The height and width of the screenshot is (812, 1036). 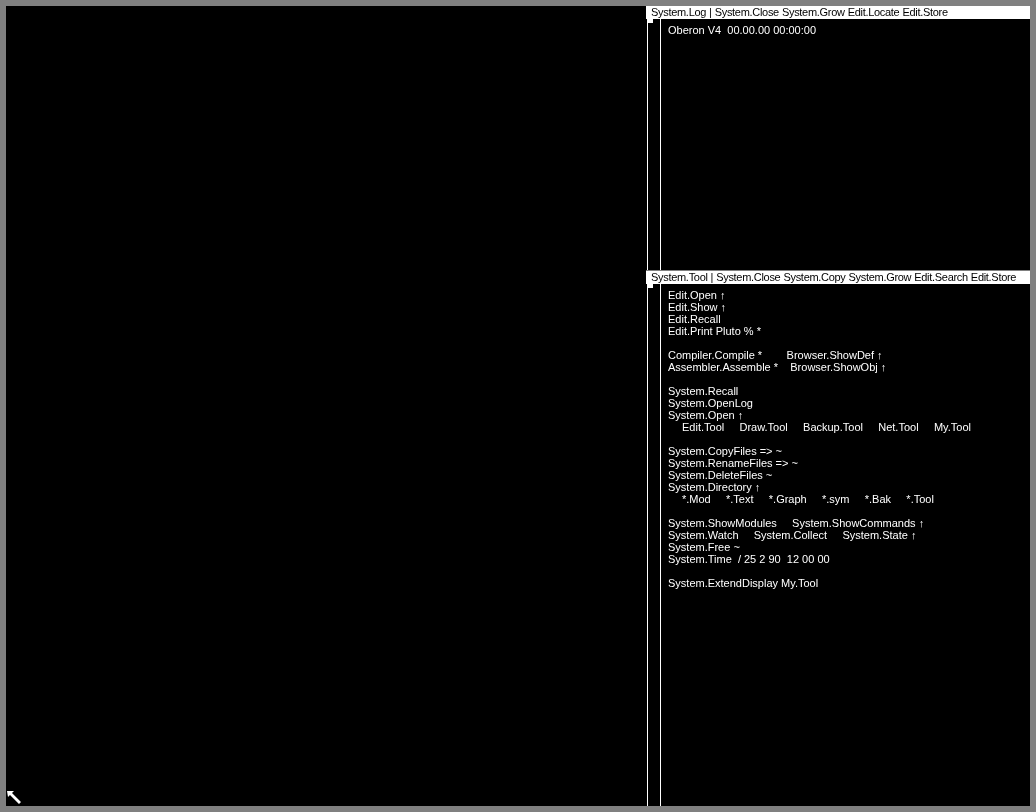 What do you see at coordinates (819, 415) in the screenshot?
I see `text-line: System.Open ↑` at bounding box center [819, 415].